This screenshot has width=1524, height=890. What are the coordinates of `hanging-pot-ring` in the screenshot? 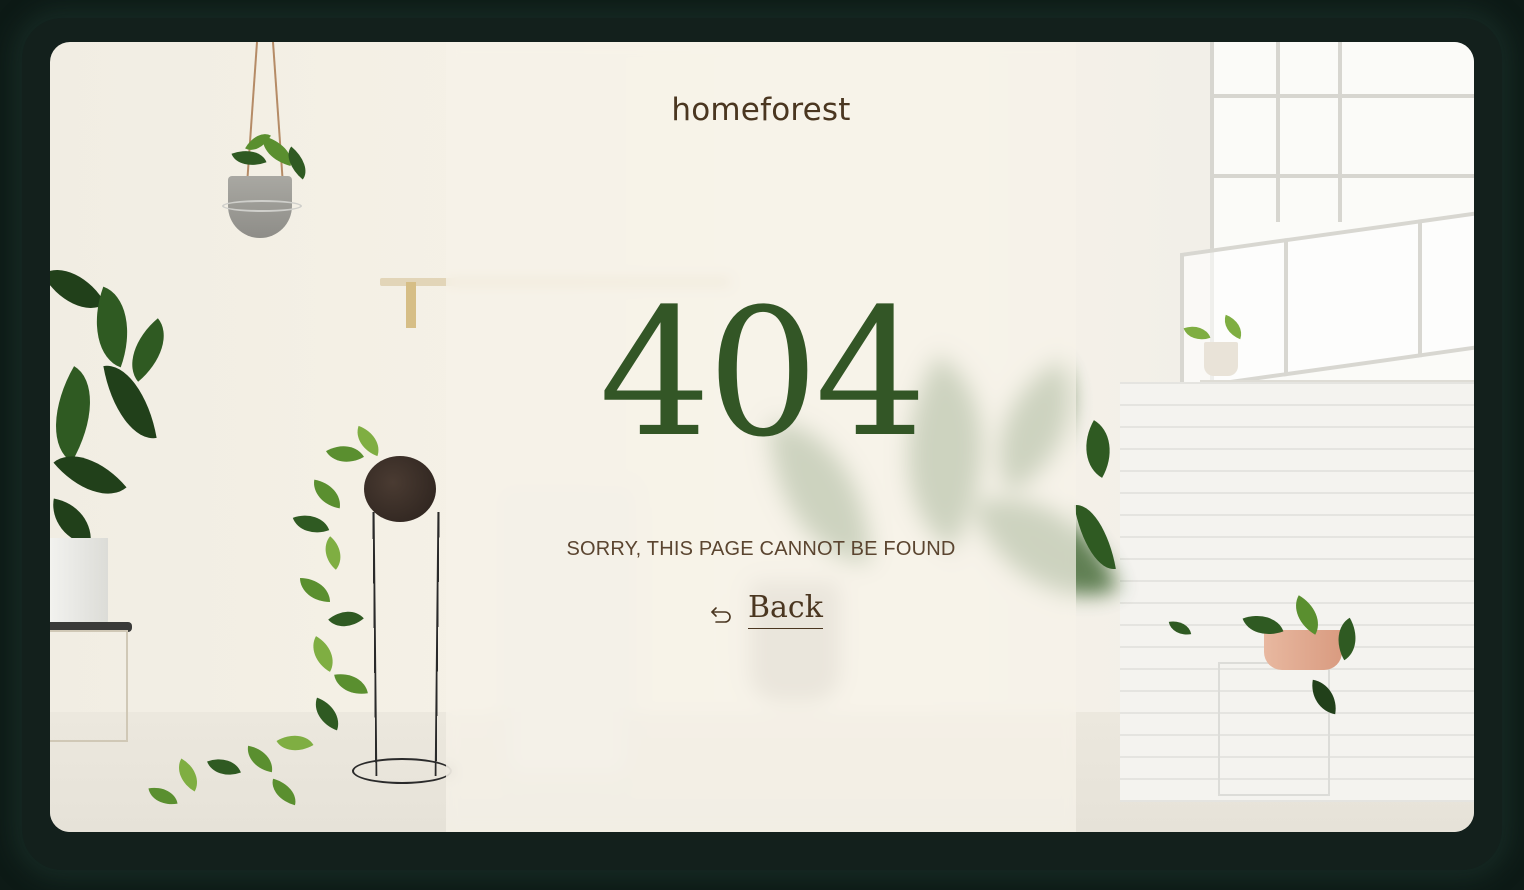 It's located at (262, 206).